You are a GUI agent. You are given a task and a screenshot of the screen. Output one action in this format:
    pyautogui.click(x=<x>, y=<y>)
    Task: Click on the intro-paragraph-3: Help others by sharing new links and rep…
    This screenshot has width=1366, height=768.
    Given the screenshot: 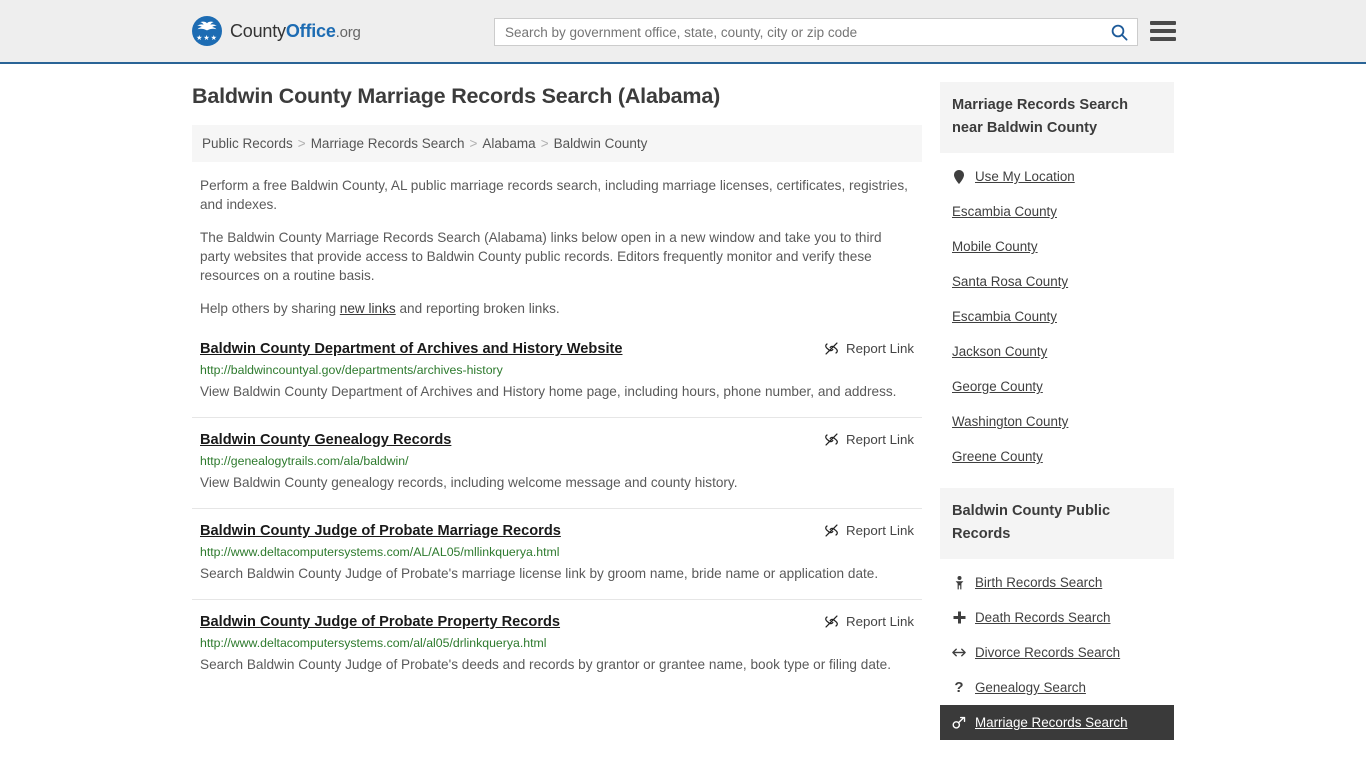 What is the action you would take?
    pyautogui.click(x=557, y=308)
    